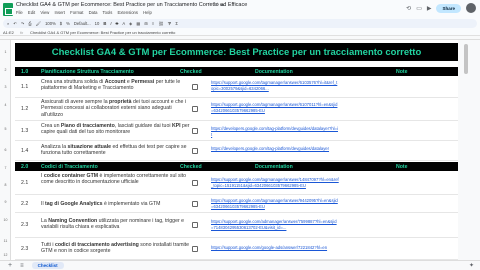 Image resolution: width=480 pixels, height=270 pixels. I want to click on search-icon: ⌕, so click(8, 23).